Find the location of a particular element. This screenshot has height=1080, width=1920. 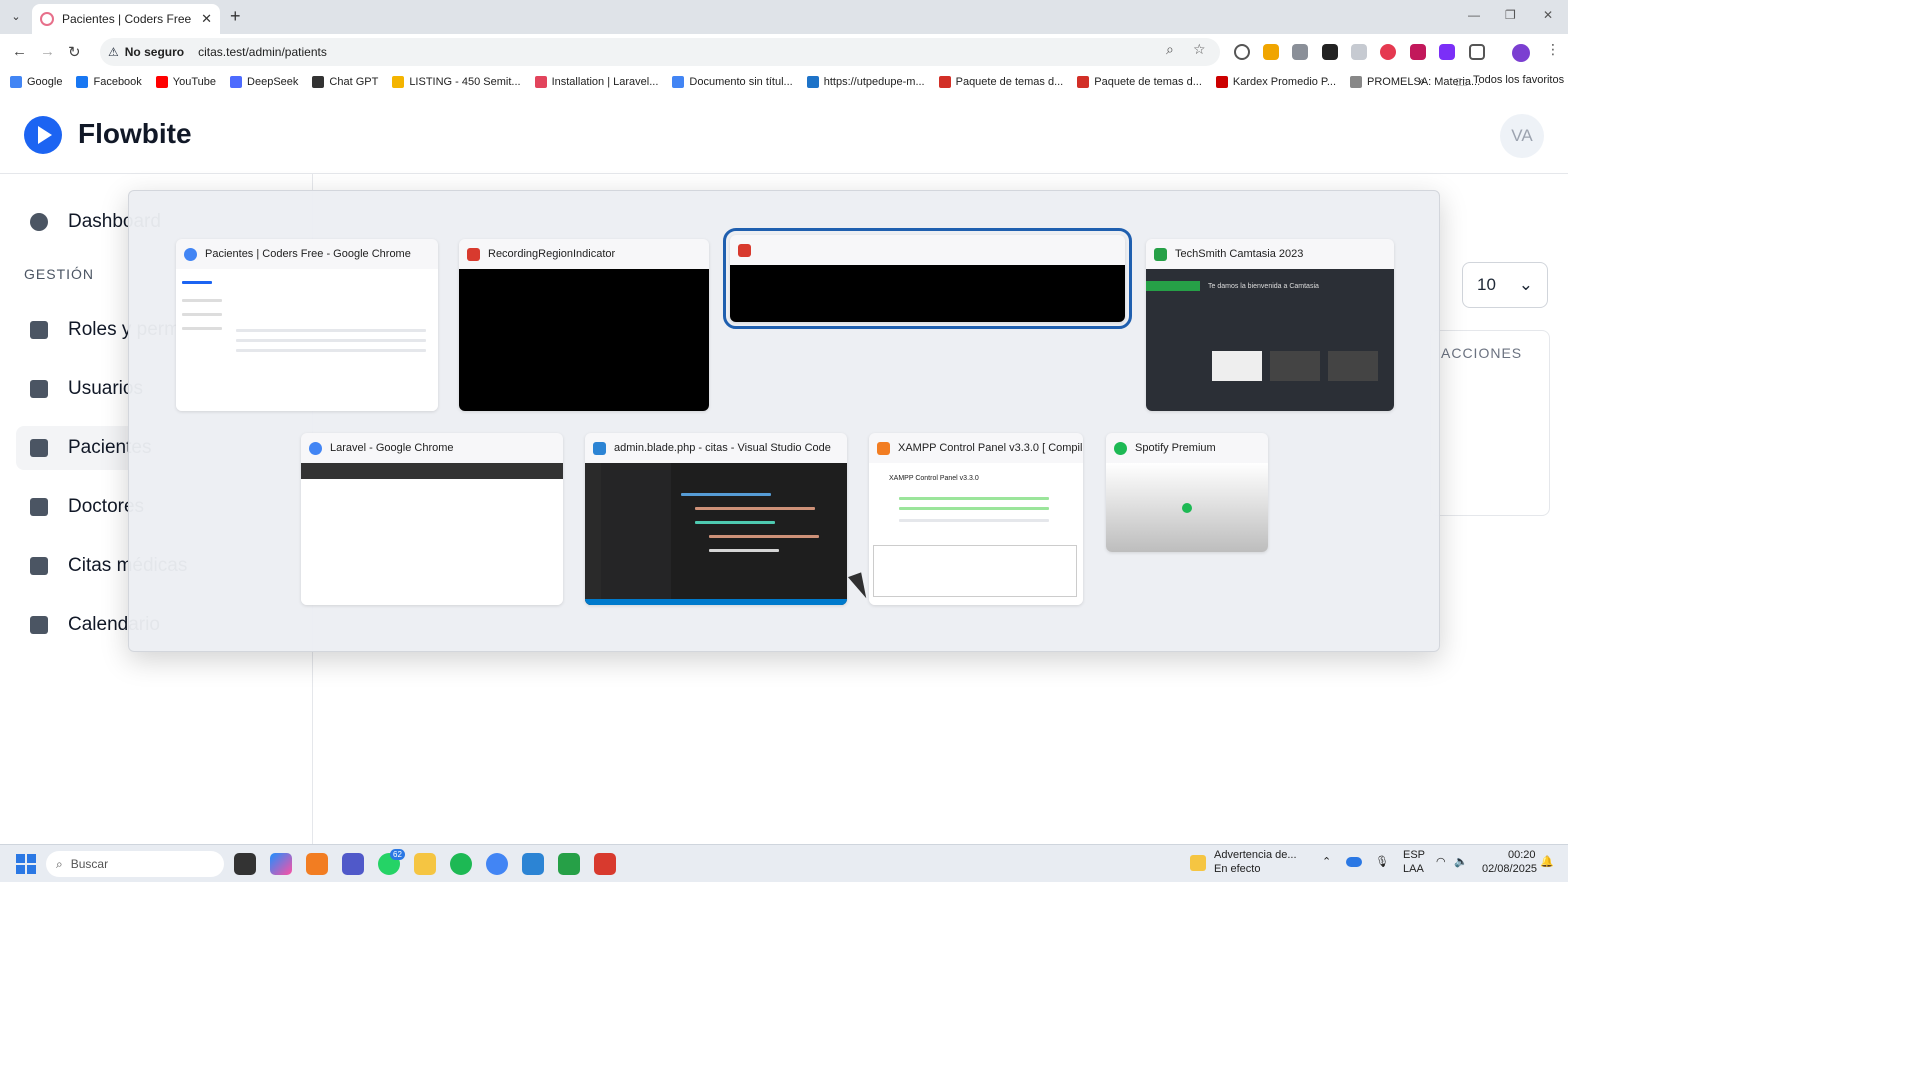

thumbnail-explorer is located at coordinates (636, 534).